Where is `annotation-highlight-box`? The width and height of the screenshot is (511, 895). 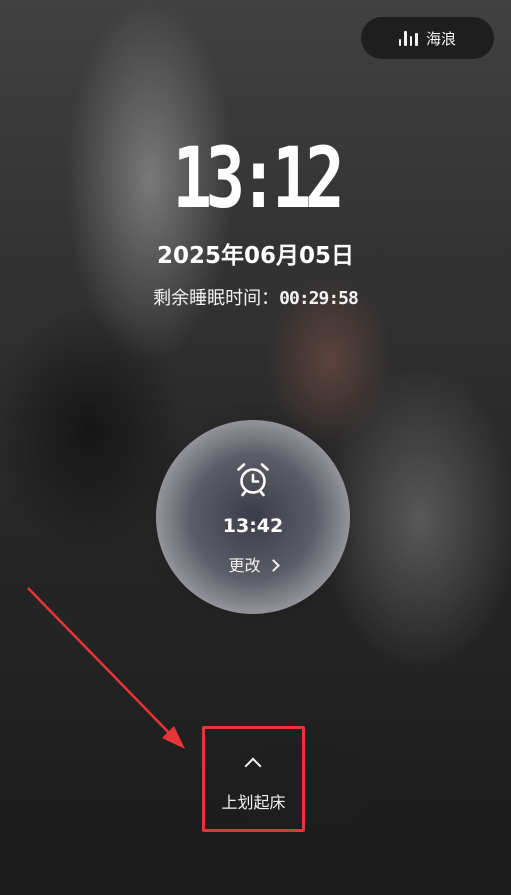 annotation-highlight-box is located at coordinates (253, 779).